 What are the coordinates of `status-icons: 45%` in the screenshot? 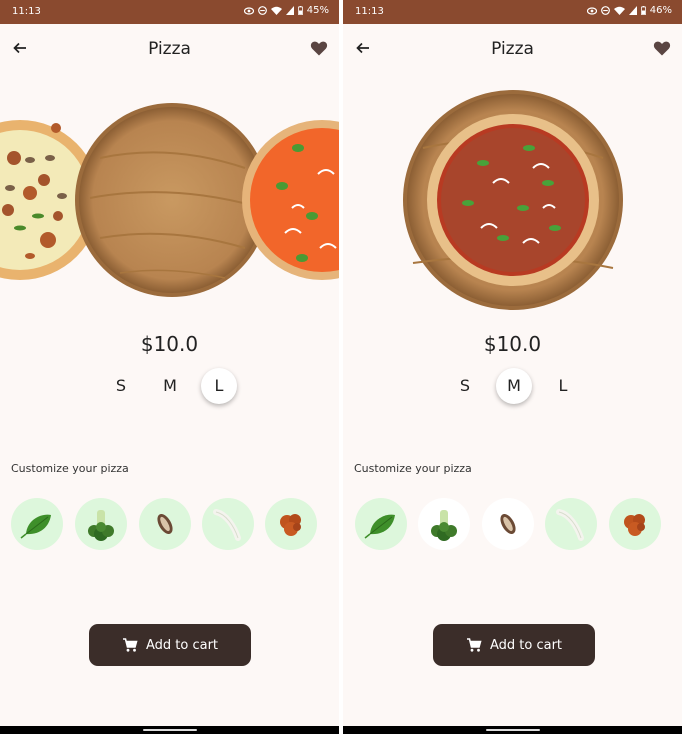 It's located at (286, 10).